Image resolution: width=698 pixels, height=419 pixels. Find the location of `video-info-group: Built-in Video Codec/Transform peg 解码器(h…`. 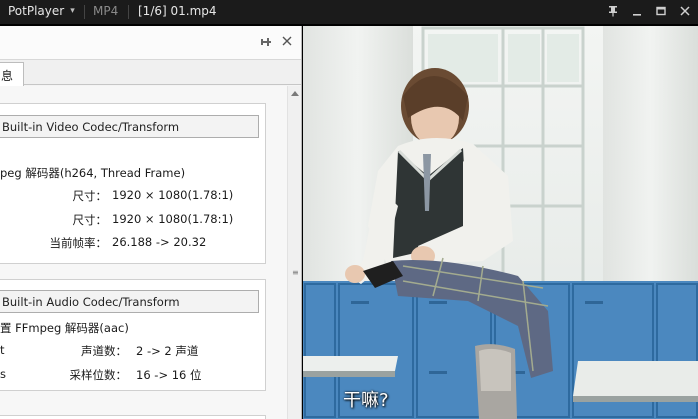

video-info-group: Built-in Video Codec/Transform peg 解码器(h… is located at coordinates (133, 183).